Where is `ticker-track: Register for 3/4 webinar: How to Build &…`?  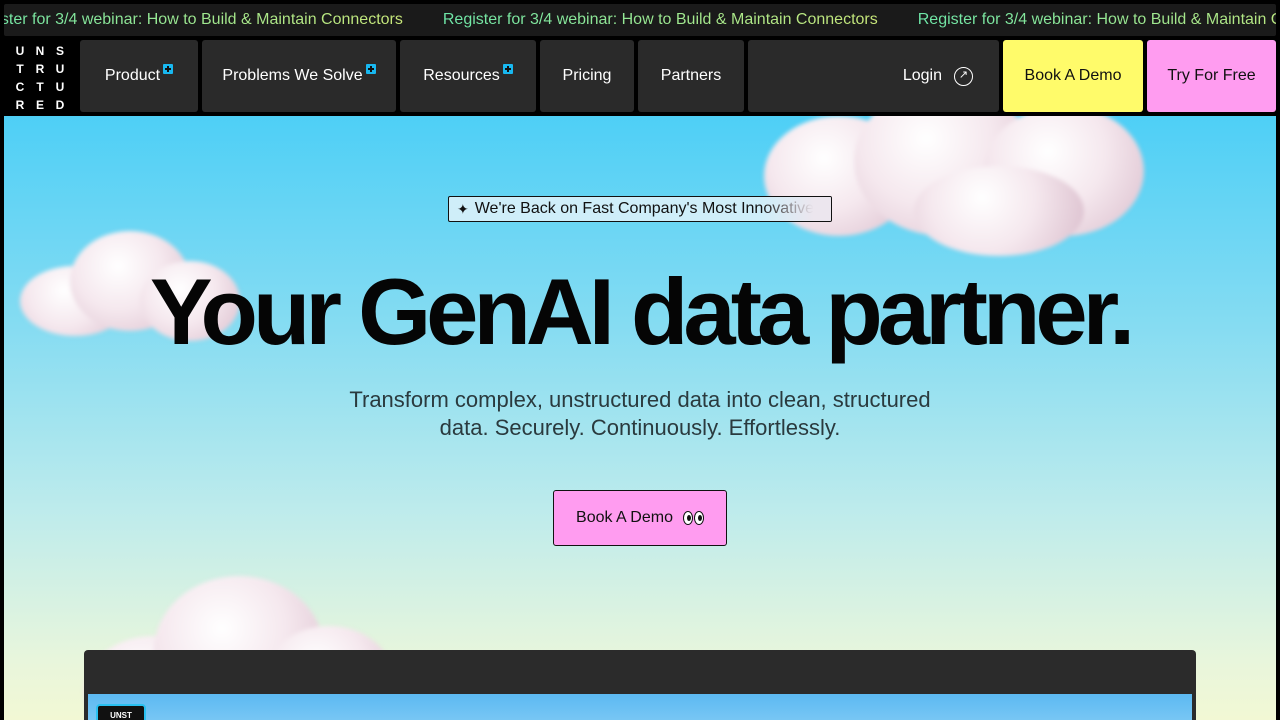
ticker-track: Register for 3/4 webinar: How to Build &… is located at coordinates (640, 20).